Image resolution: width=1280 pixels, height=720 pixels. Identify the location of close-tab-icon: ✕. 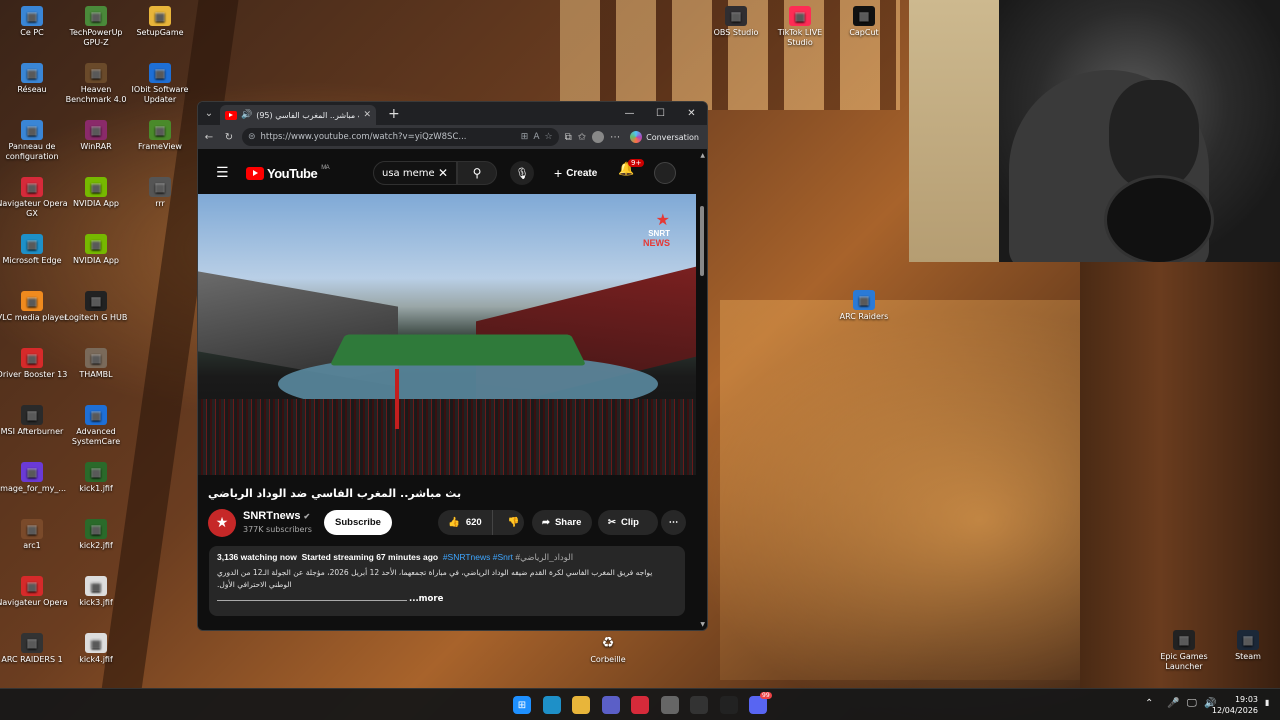
(367, 115).